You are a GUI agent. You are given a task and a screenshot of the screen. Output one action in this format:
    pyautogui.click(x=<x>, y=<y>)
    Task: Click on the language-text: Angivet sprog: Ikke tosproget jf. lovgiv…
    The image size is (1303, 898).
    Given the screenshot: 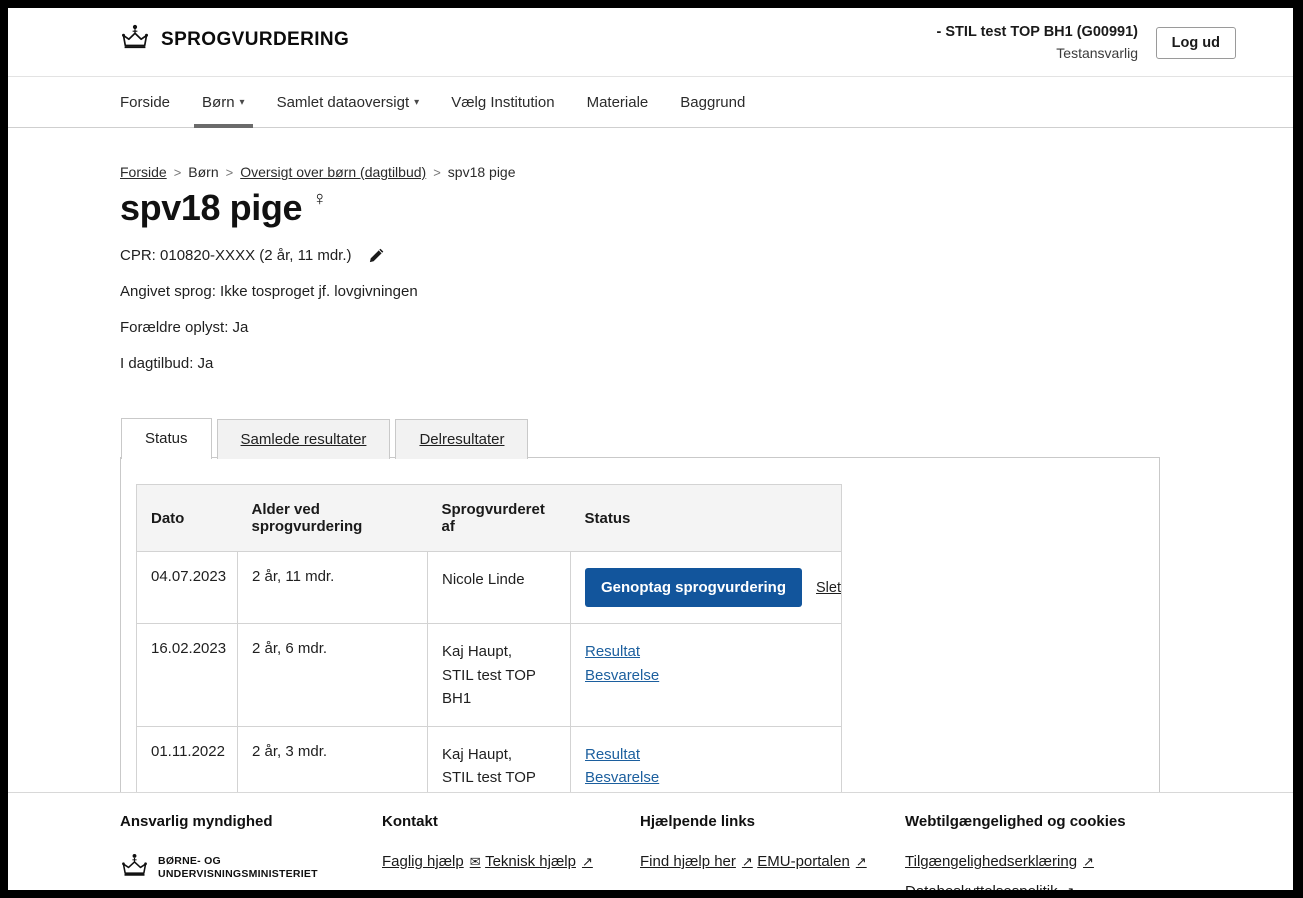 What is the action you would take?
    pyautogui.click(x=269, y=292)
    